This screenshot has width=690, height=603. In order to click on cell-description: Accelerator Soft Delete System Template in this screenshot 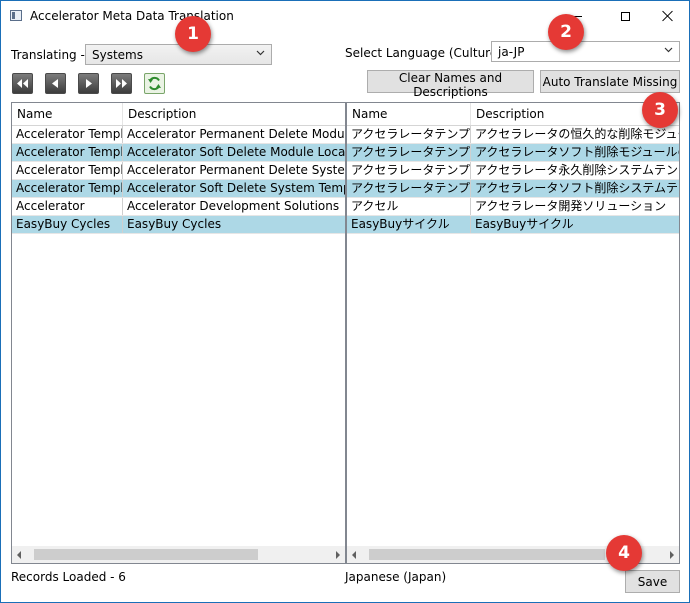, I will do `click(234, 188)`.